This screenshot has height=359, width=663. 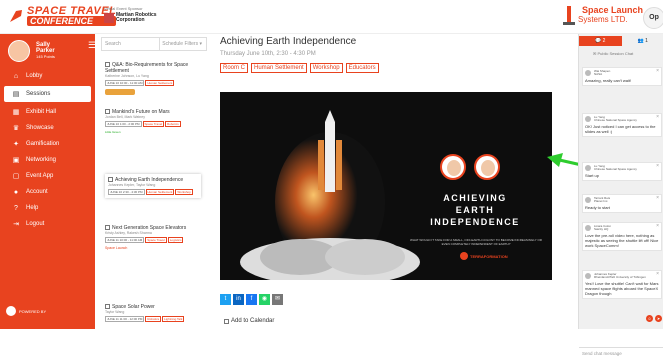 What do you see at coordinates (47, 176) in the screenshot?
I see `sidebar-item-event-app: ▢Event App` at bounding box center [47, 176].